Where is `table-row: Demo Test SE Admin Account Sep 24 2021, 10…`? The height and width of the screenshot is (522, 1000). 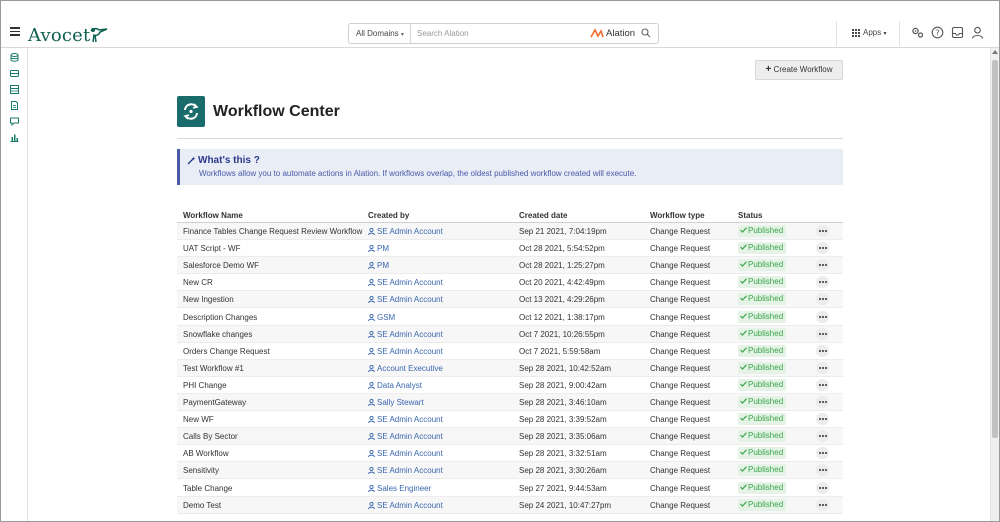
table-row: Demo Test SE Admin Account Sep 24 2021, 10… is located at coordinates (510, 505).